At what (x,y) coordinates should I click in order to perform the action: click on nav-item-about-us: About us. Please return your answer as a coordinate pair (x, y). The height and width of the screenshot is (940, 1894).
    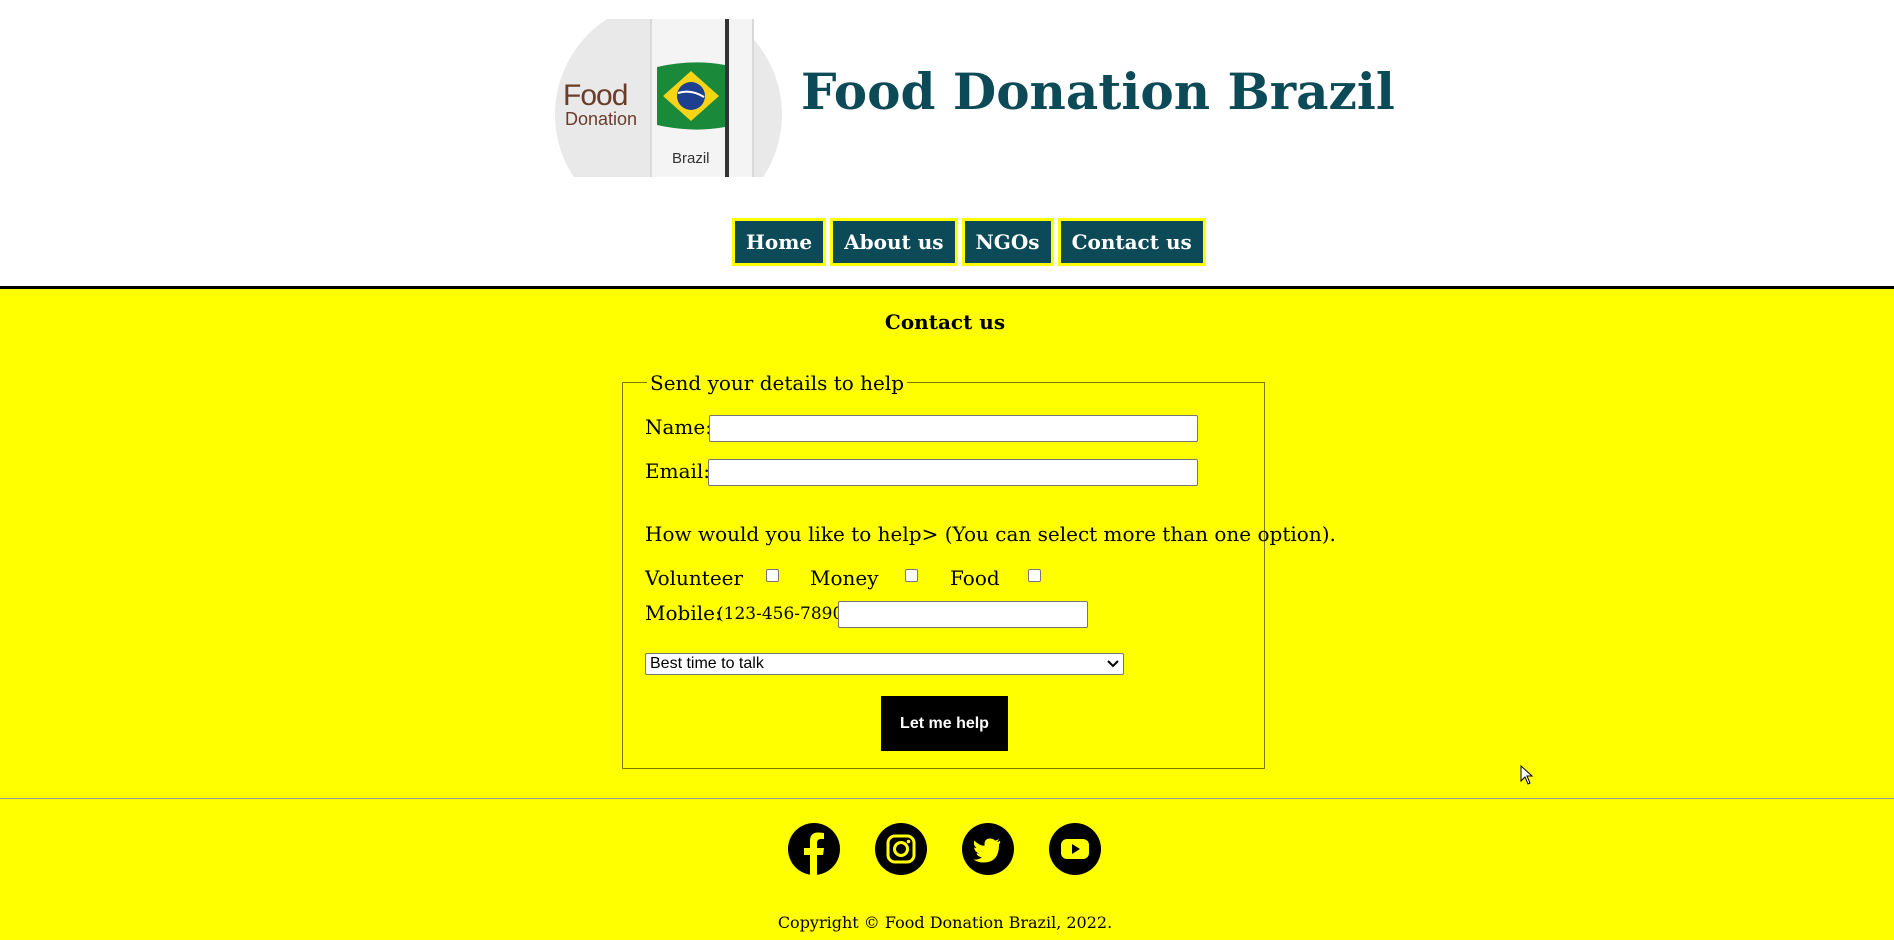
    Looking at the image, I should click on (894, 242).